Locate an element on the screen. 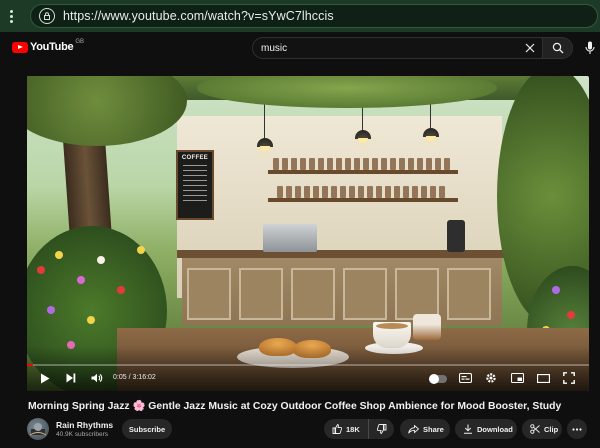 This screenshot has height=448, width=600. time-display: 0:05 / 3:16:02 is located at coordinates (134, 377).